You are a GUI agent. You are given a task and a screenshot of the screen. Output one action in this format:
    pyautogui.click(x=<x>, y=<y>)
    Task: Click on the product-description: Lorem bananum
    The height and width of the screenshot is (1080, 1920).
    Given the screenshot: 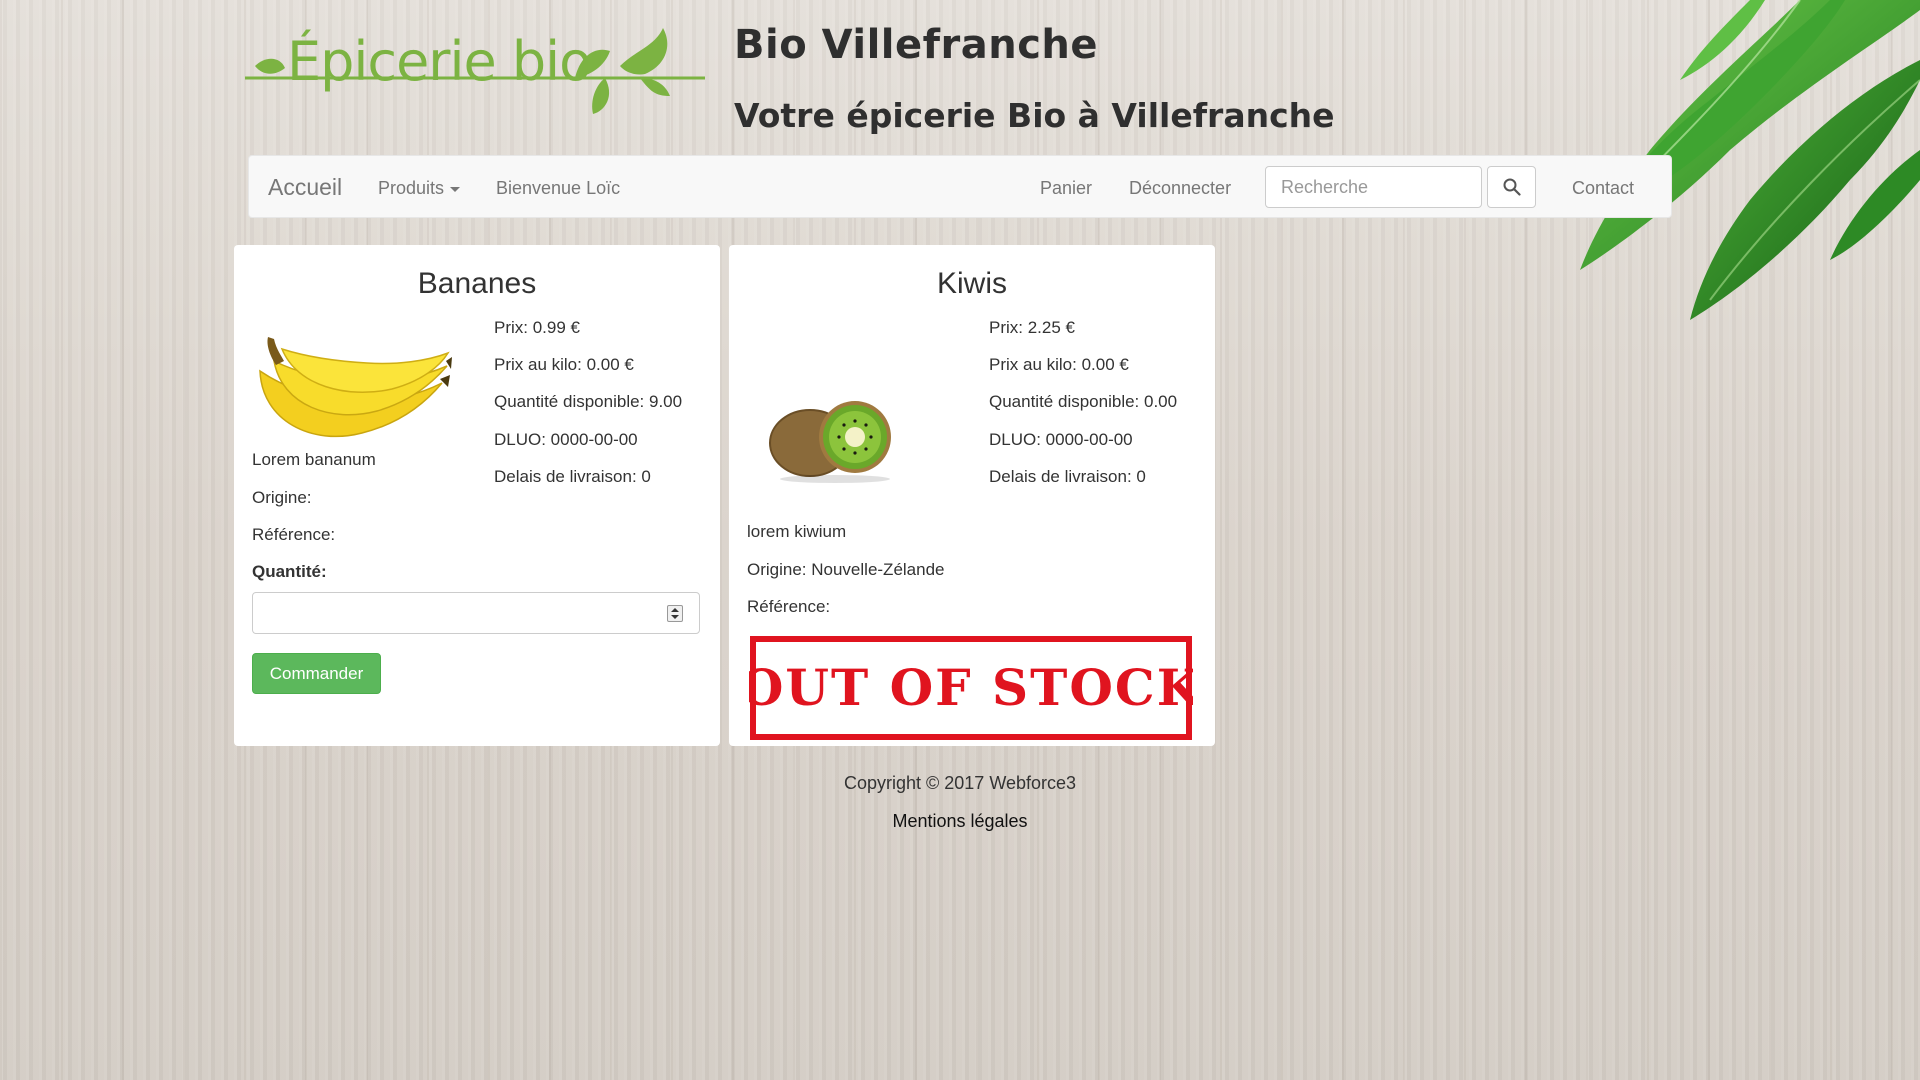 What is the action you would take?
    pyautogui.click(x=314, y=459)
    